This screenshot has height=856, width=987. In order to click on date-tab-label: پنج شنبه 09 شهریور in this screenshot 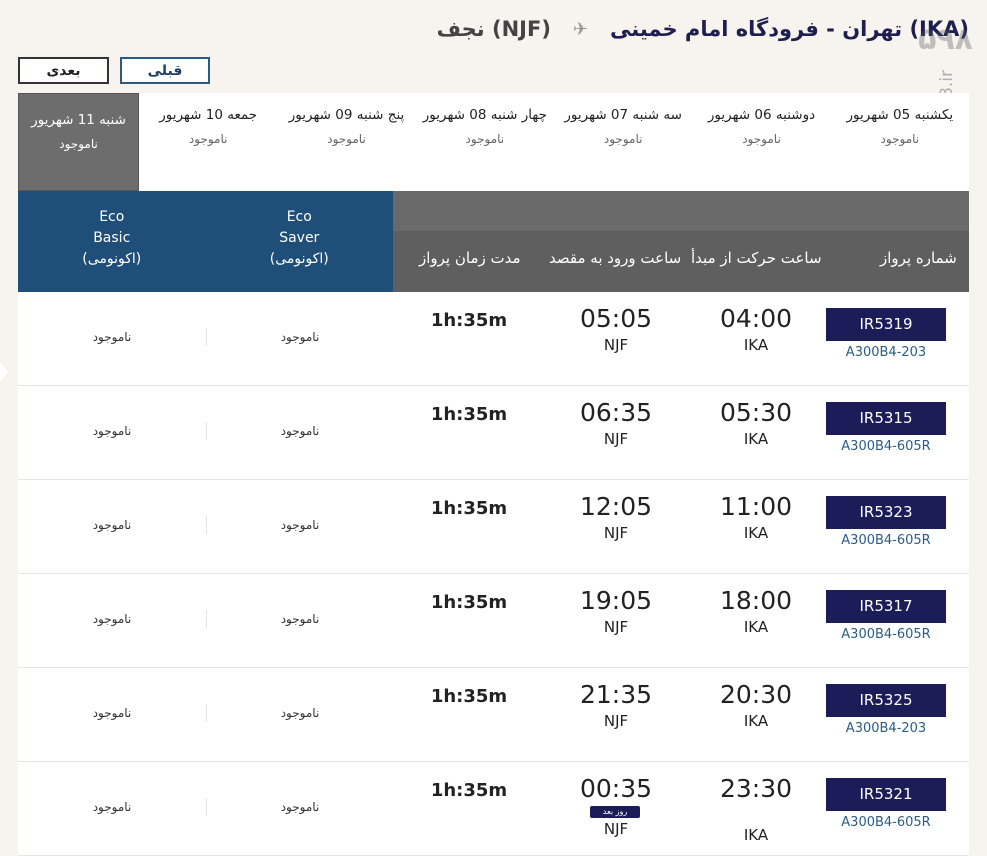, I will do `click(346, 115)`.